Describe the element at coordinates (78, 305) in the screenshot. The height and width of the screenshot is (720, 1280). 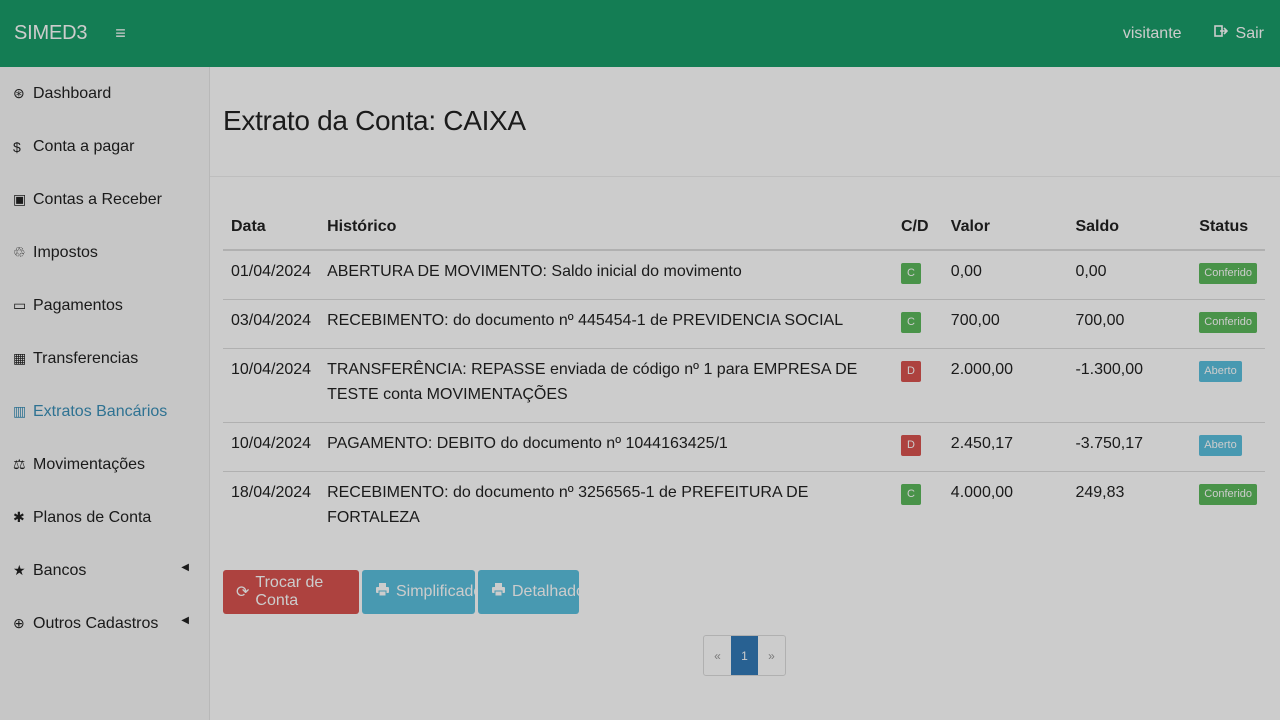
I see `sidebar-item-label: Pagamentos` at that location.